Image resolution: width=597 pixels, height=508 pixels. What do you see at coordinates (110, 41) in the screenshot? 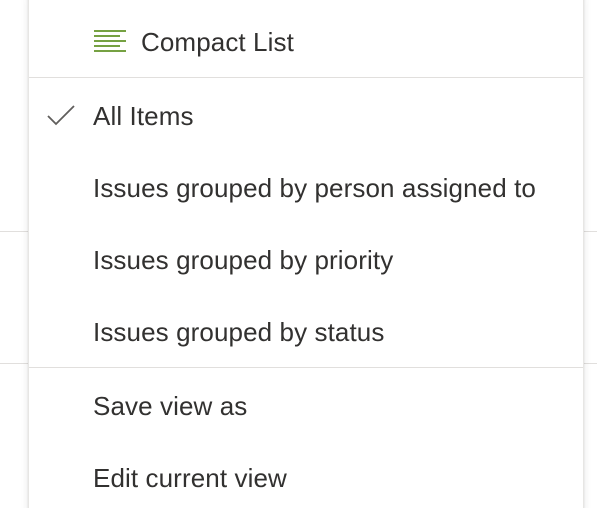
I see `compact-list-icon` at bounding box center [110, 41].